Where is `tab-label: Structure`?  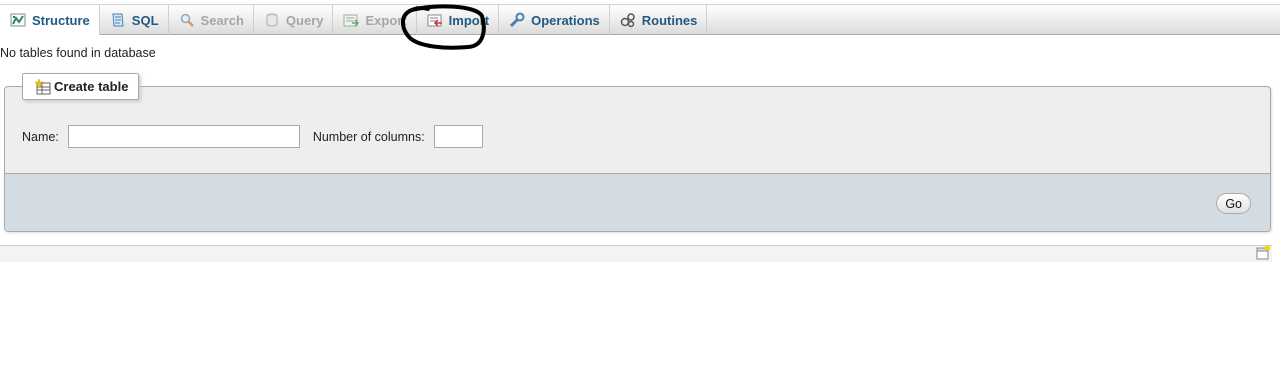 tab-label: Structure is located at coordinates (61, 20).